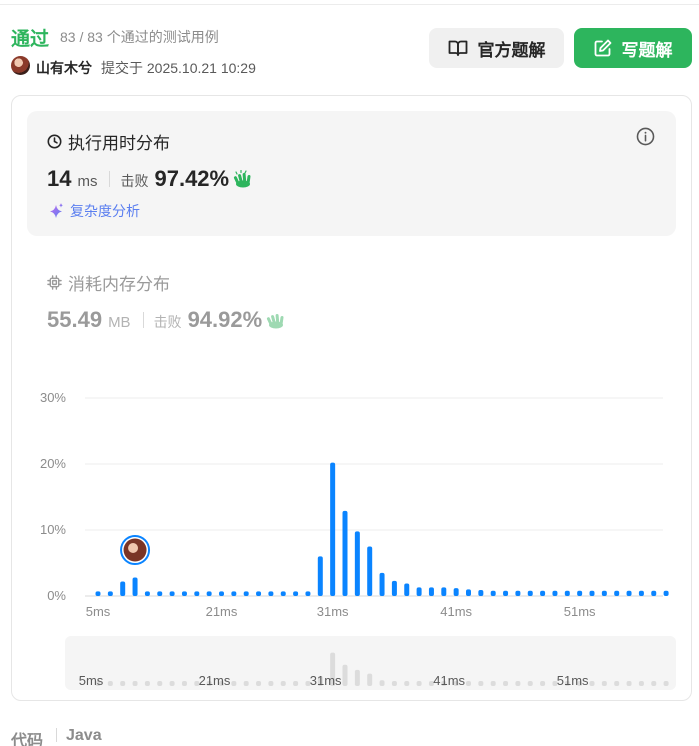 The width and height of the screenshot is (699, 746). What do you see at coordinates (87, 181) in the screenshot?
I see `runtime-unit: ms` at bounding box center [87, 181].